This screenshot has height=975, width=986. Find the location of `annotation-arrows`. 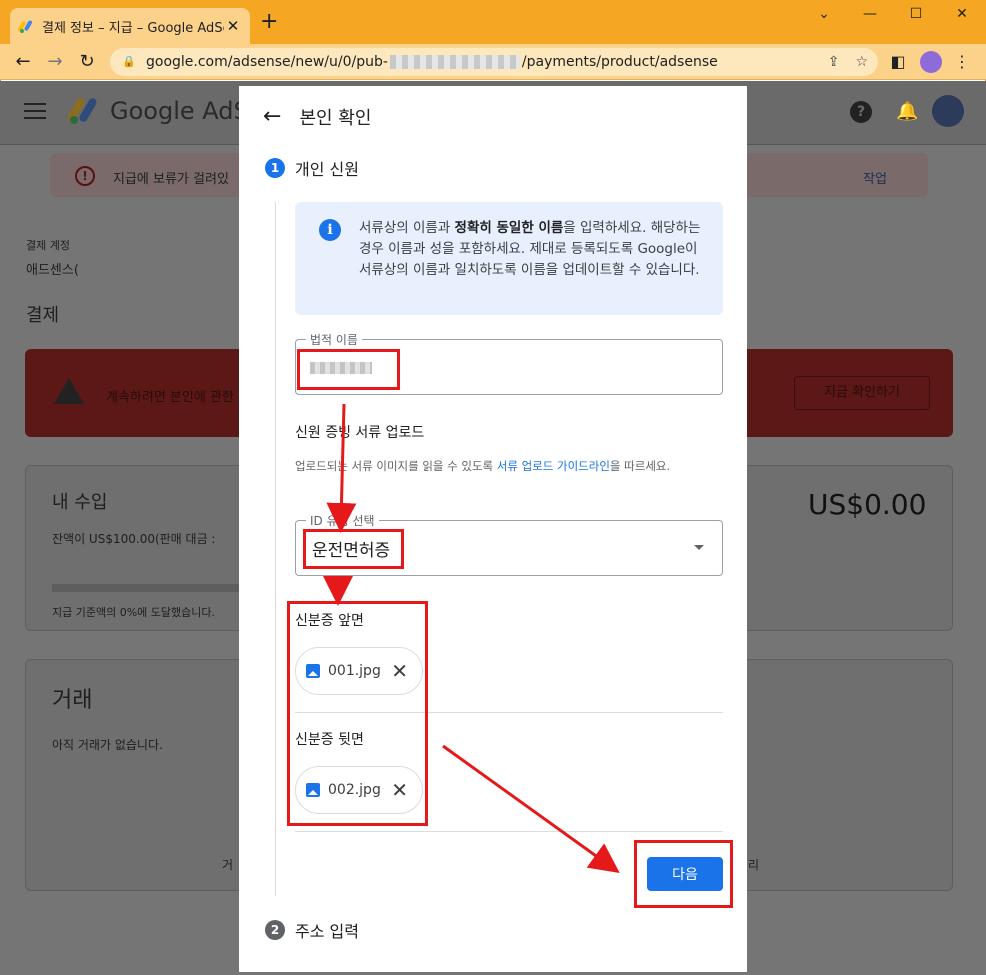

annotation-arrows is located at coordinates (471, 638).